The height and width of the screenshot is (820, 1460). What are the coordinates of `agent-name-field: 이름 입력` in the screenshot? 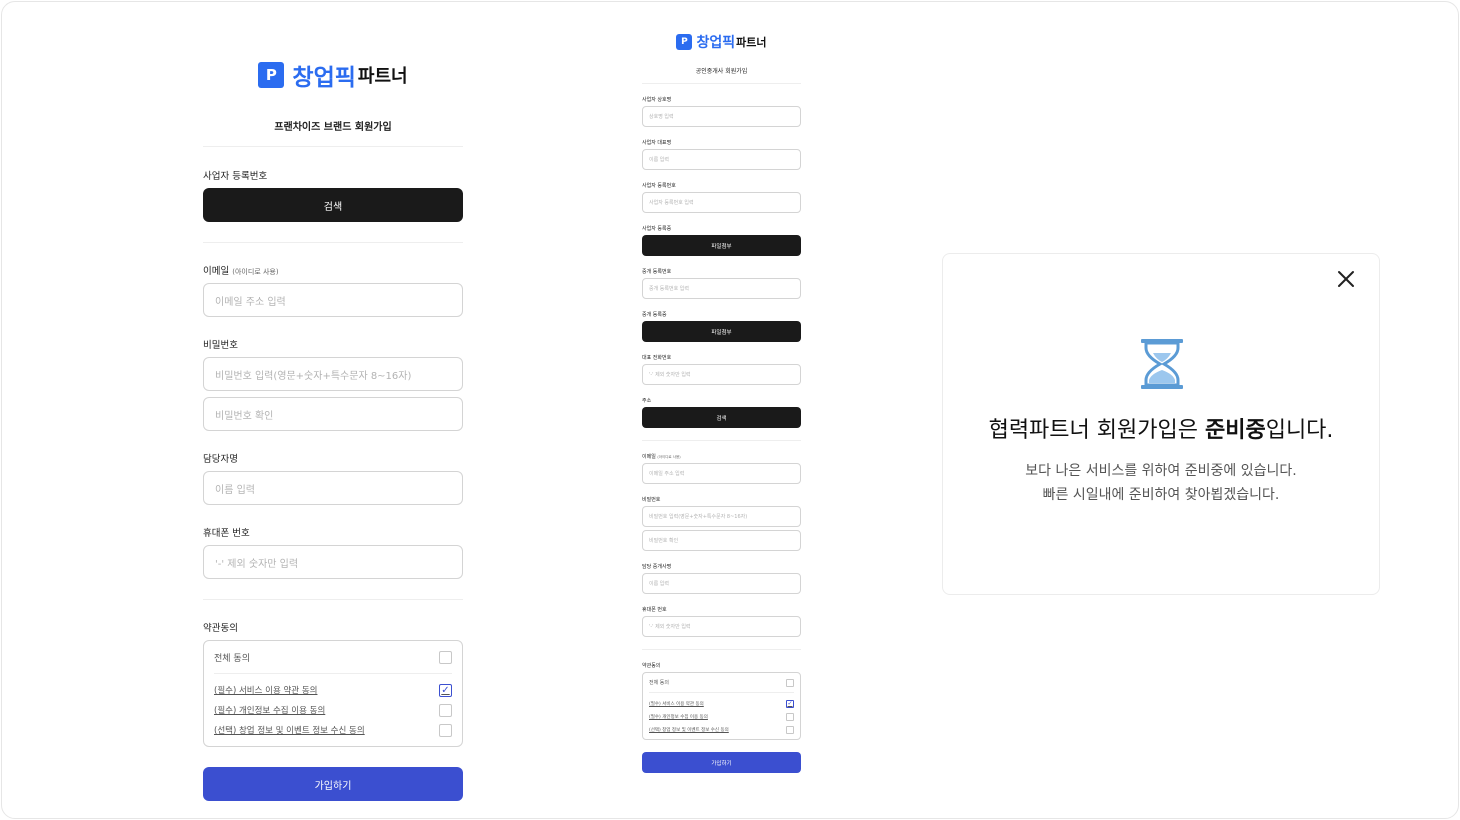 It's located at (721, 583).